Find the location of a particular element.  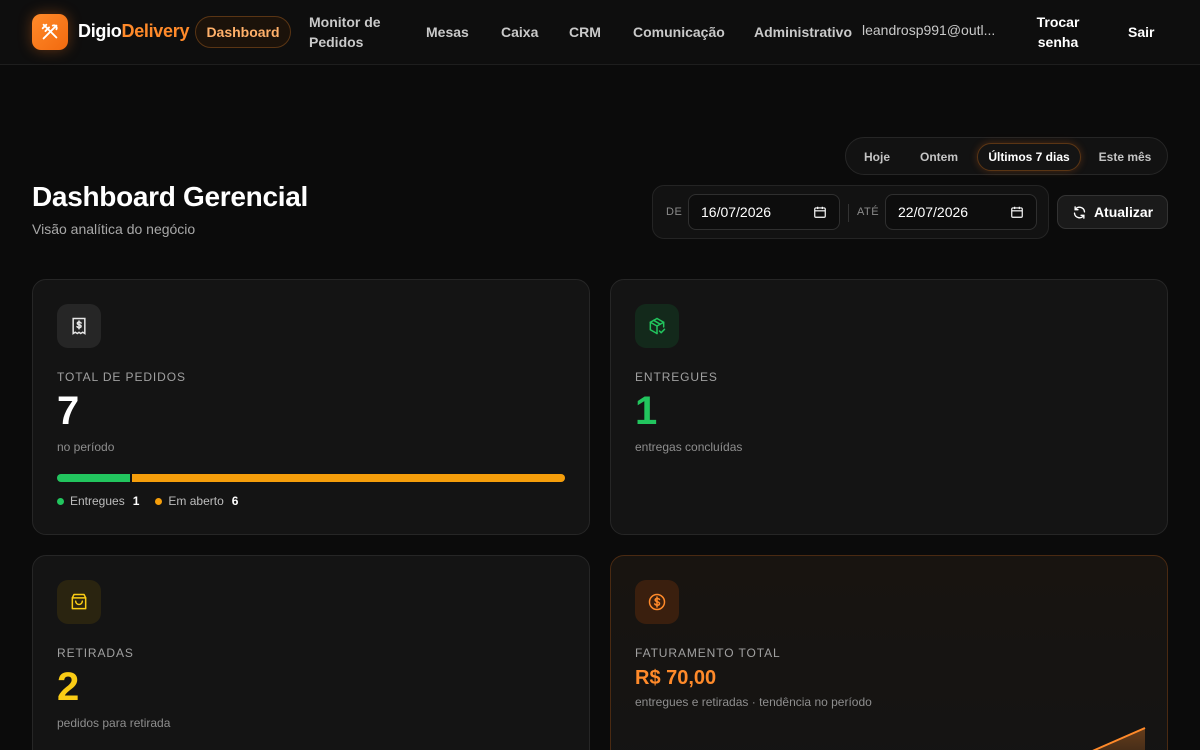

card-retiradas: RETIRADAS 2 pedidos para retirada is located at coordinates (311, 652).